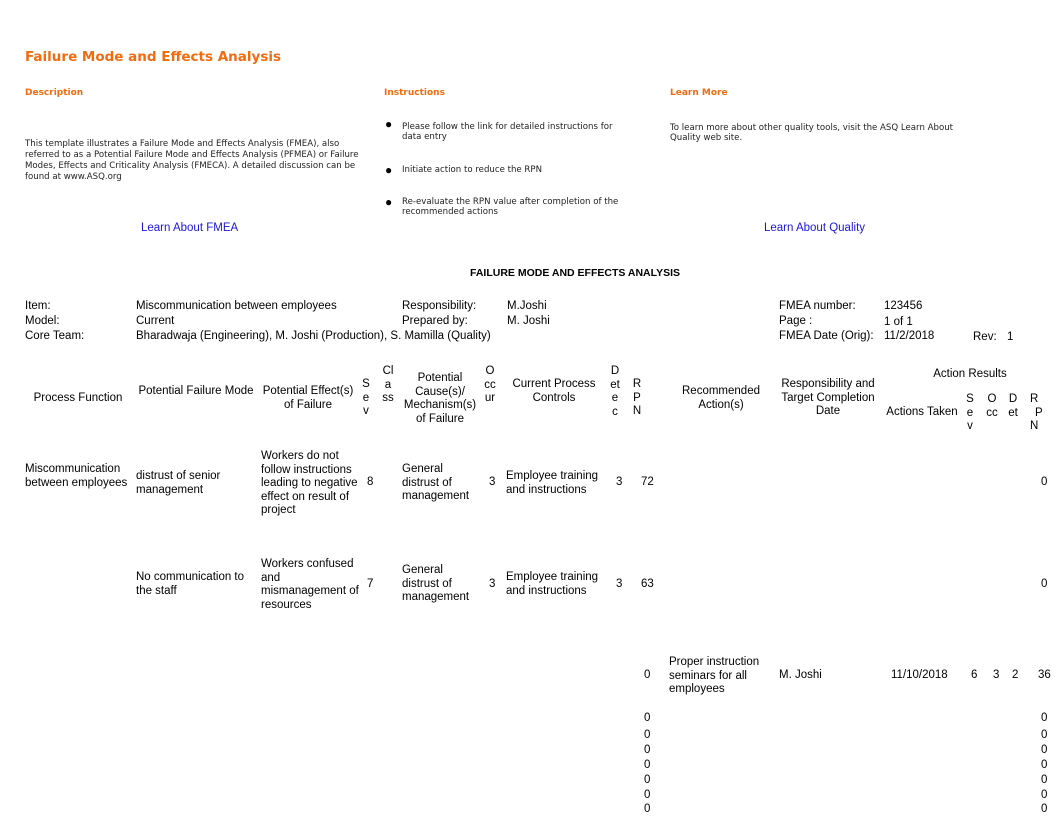 The image size is (1062, 822). Describe the element at coordinates (1013, 406) in the screenshot. I see `col-res-det: Det` at that location.